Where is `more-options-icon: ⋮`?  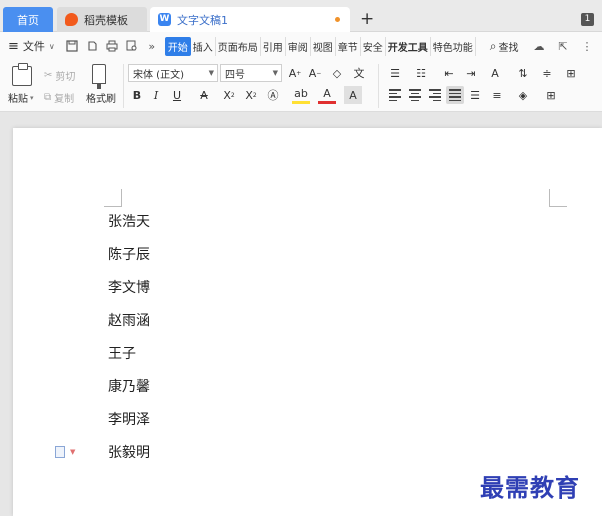
more-options-icon: ⋮ is located at coordinates (587, 46).